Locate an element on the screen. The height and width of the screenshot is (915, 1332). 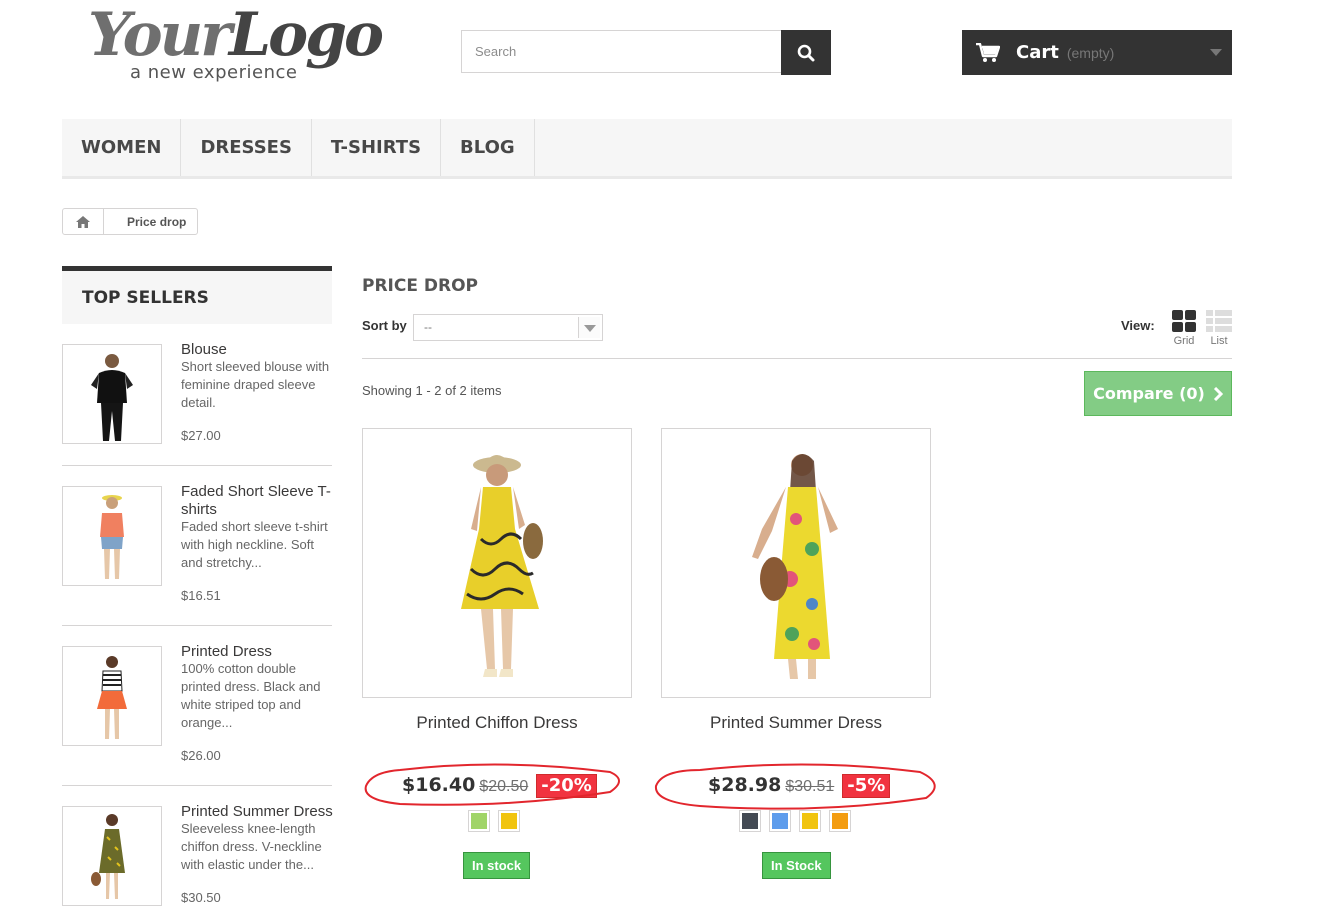
color-swatch-black is located at coordinates (750, 821).